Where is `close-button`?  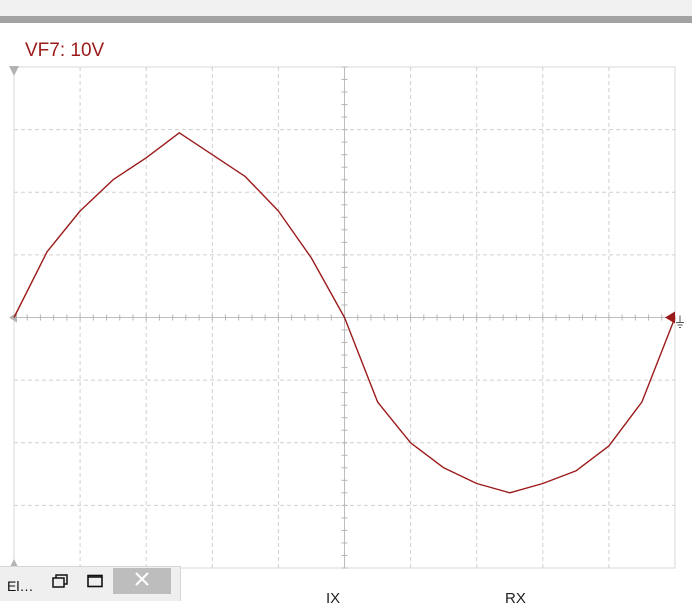
close-button is located at coordinates (142, 581).